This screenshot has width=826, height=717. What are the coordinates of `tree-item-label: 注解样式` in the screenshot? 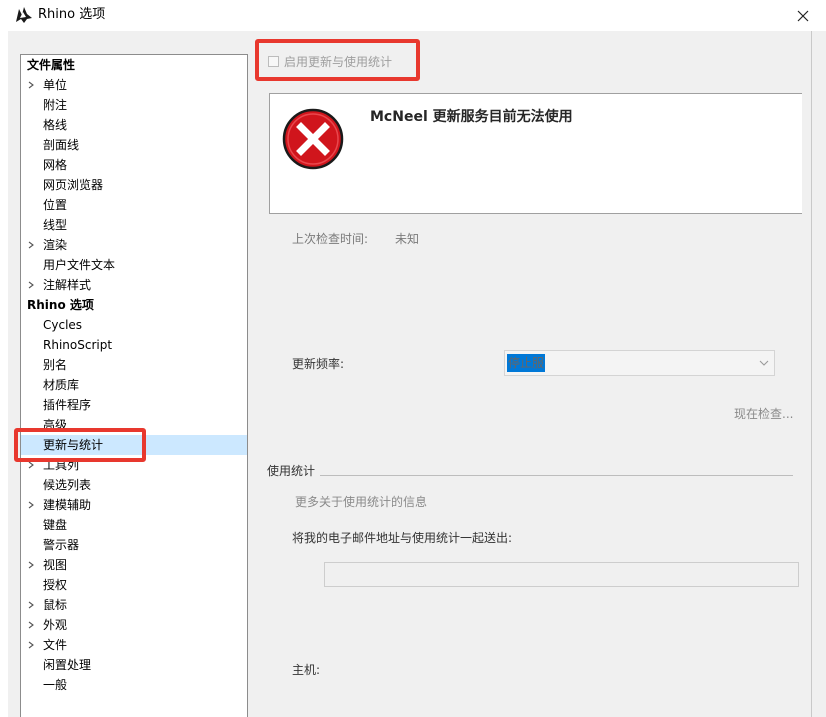 It's located at (67, 285).